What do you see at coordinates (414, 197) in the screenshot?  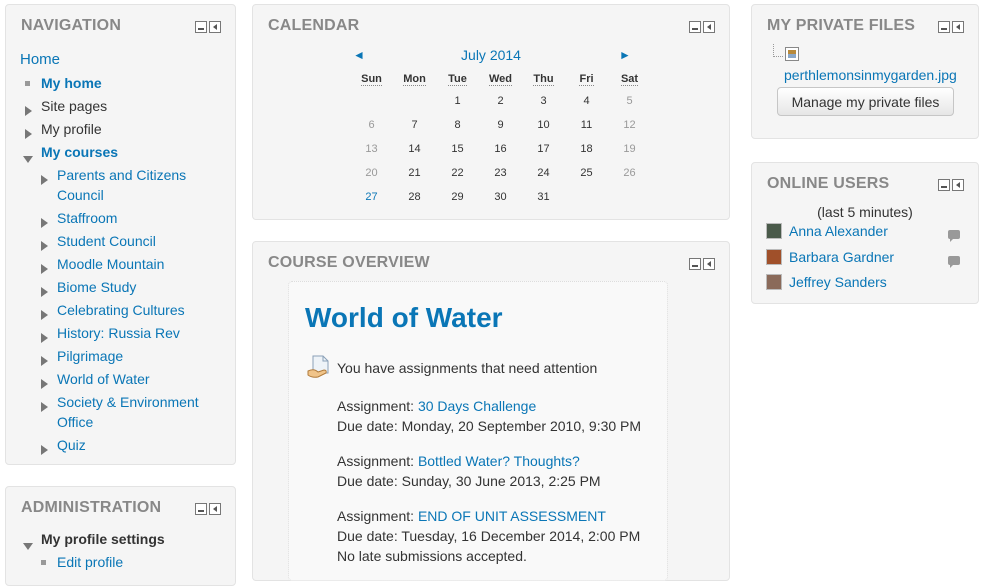 I see `calendar-day: 28` at bounding box center [414, 197].